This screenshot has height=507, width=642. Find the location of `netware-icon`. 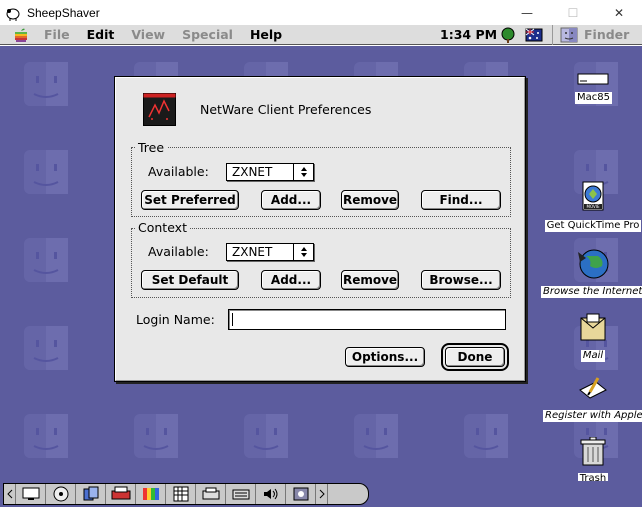

netware-icon is located at coordinates (159, 109).